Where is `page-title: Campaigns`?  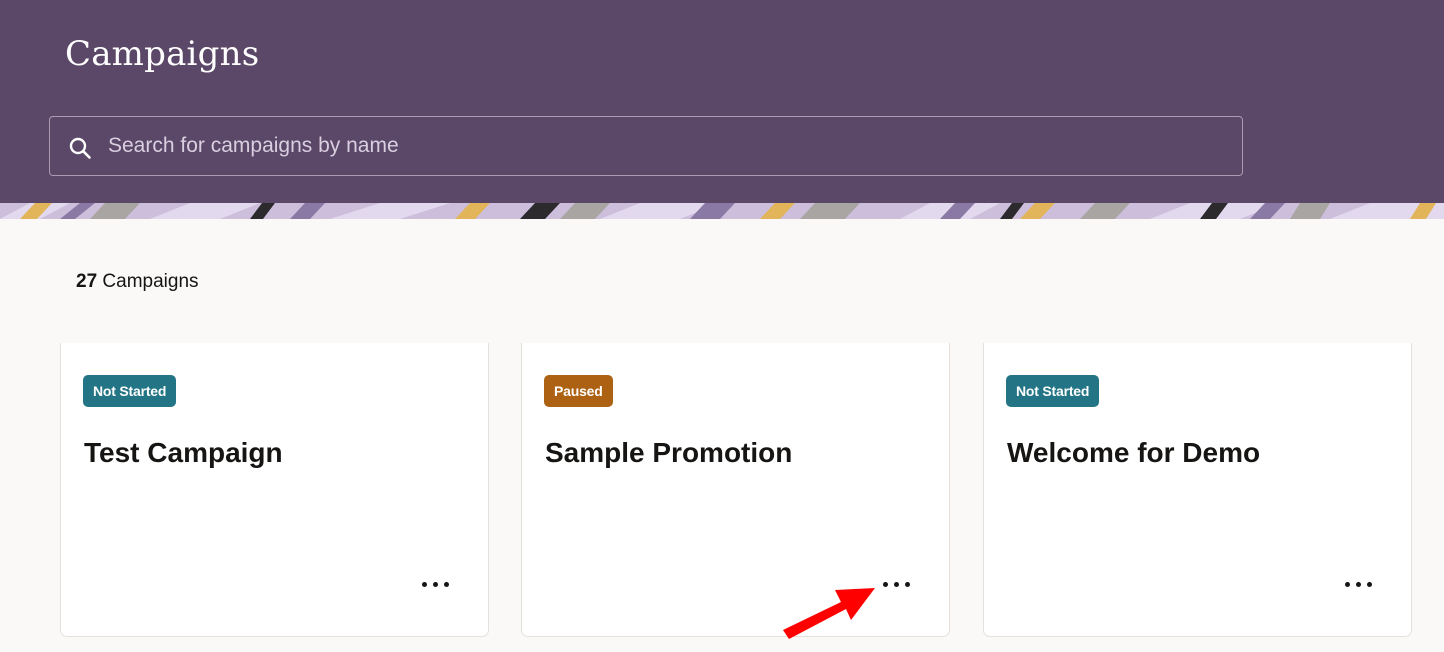
page-title: Campaigns is located at coordinates (162, 54).